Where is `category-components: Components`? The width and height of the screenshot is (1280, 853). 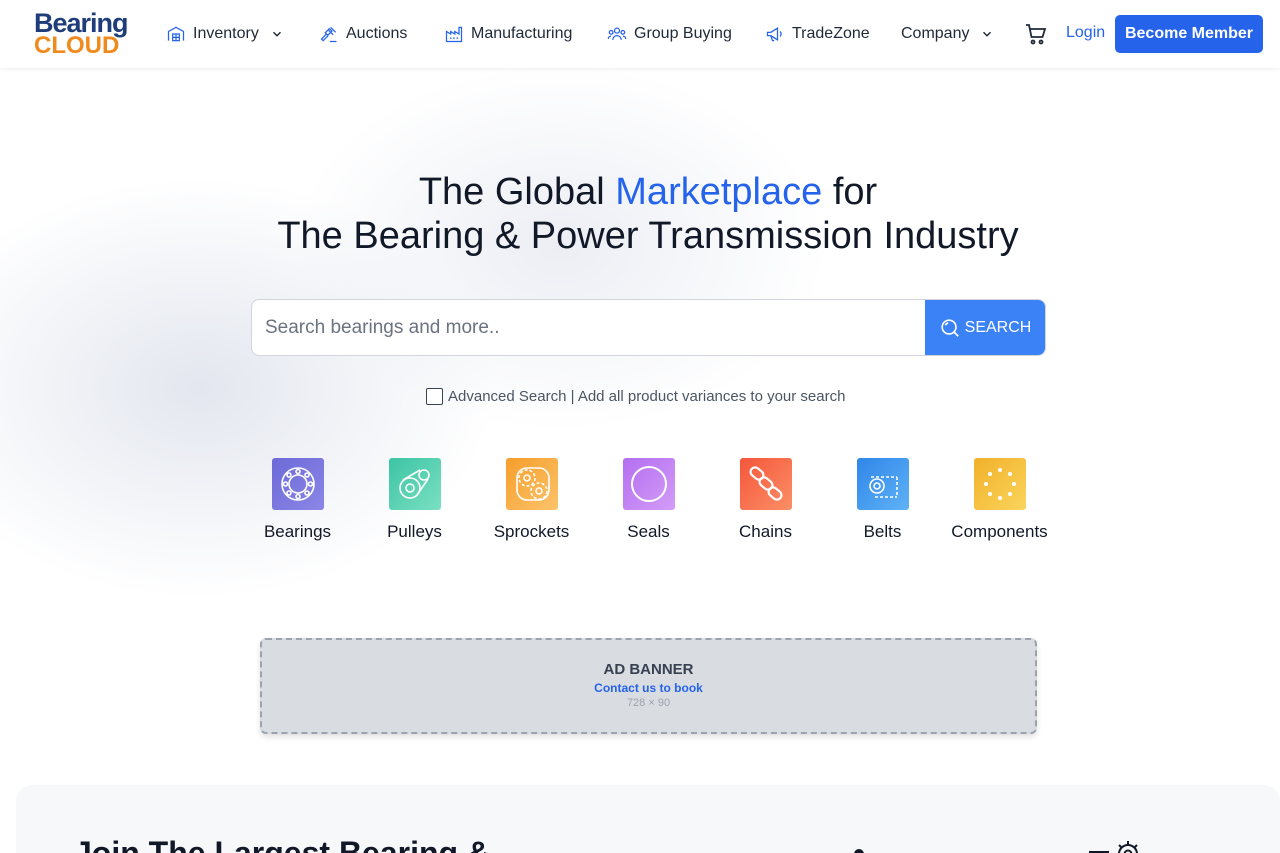
category-components: Components is located at coordinates (999, 500).